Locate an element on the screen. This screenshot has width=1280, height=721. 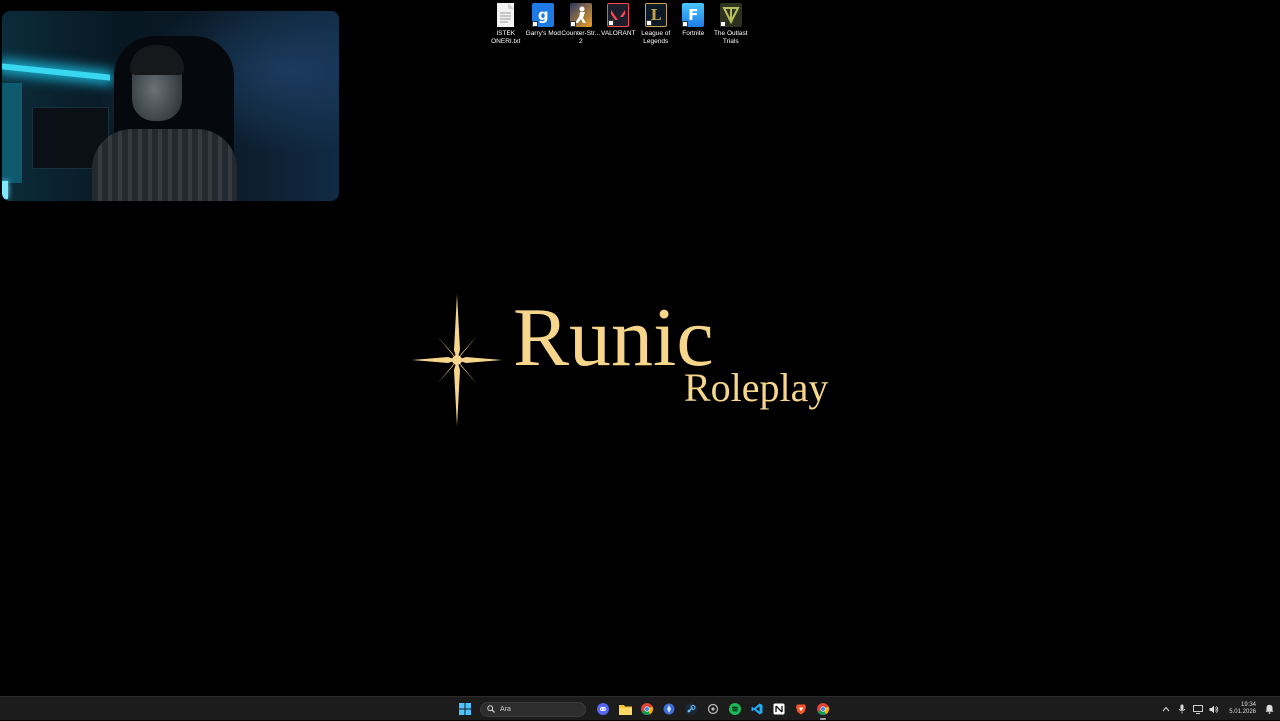
steam-icon is located at coordinates (691, 709).